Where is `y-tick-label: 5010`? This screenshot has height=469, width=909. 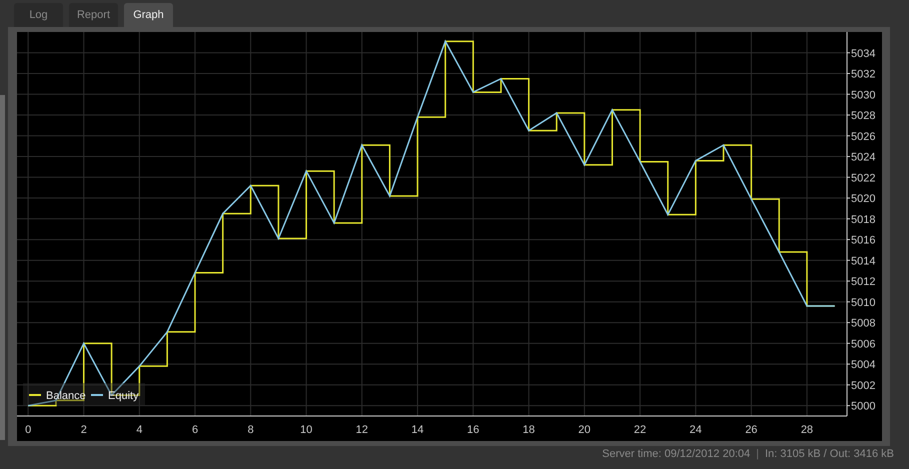
y-tick-label: 5010 is located at coordinates (863, 302).